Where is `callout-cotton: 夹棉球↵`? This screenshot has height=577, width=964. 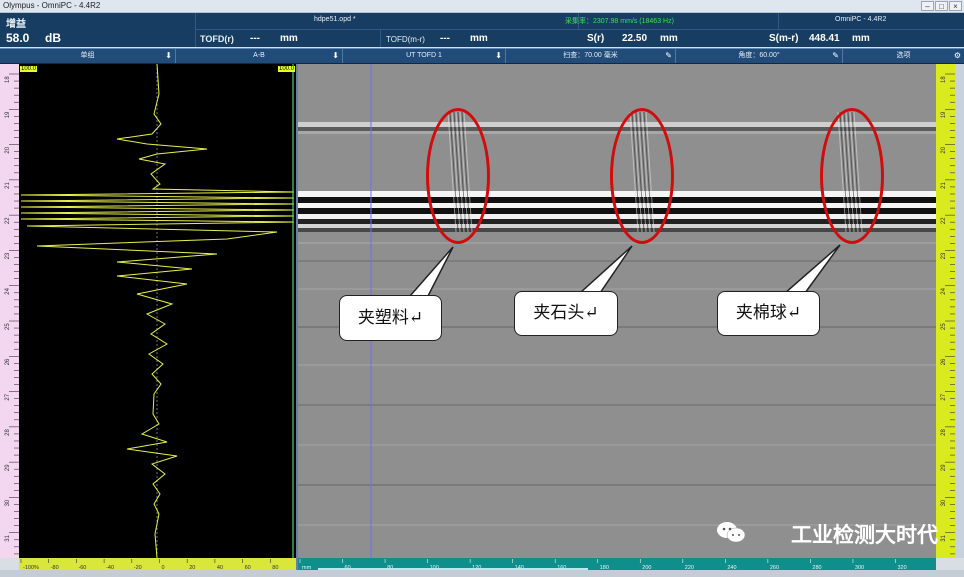
callout-cotton: 夹棉球↵ is located at coordinates (768, 313).